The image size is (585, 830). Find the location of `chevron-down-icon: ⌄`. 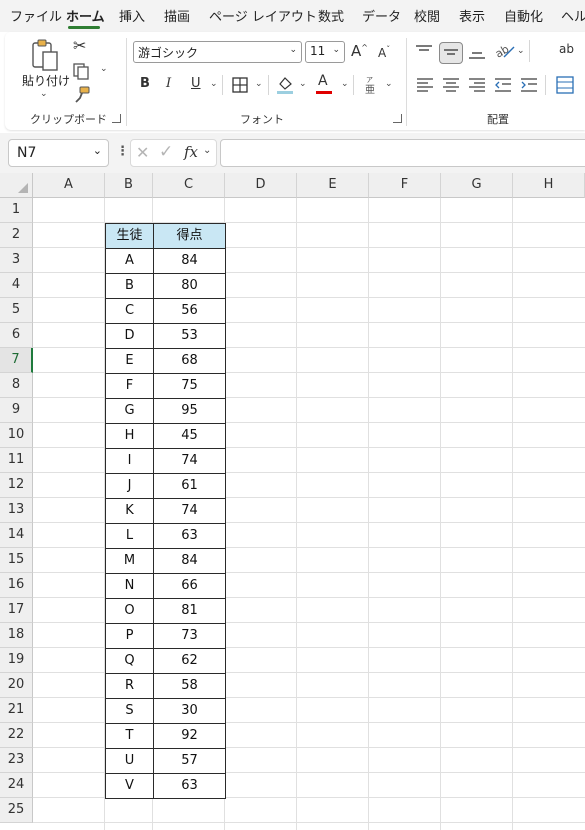

chevron-down-icon: ⌄ is located at coordinates (207, 150).